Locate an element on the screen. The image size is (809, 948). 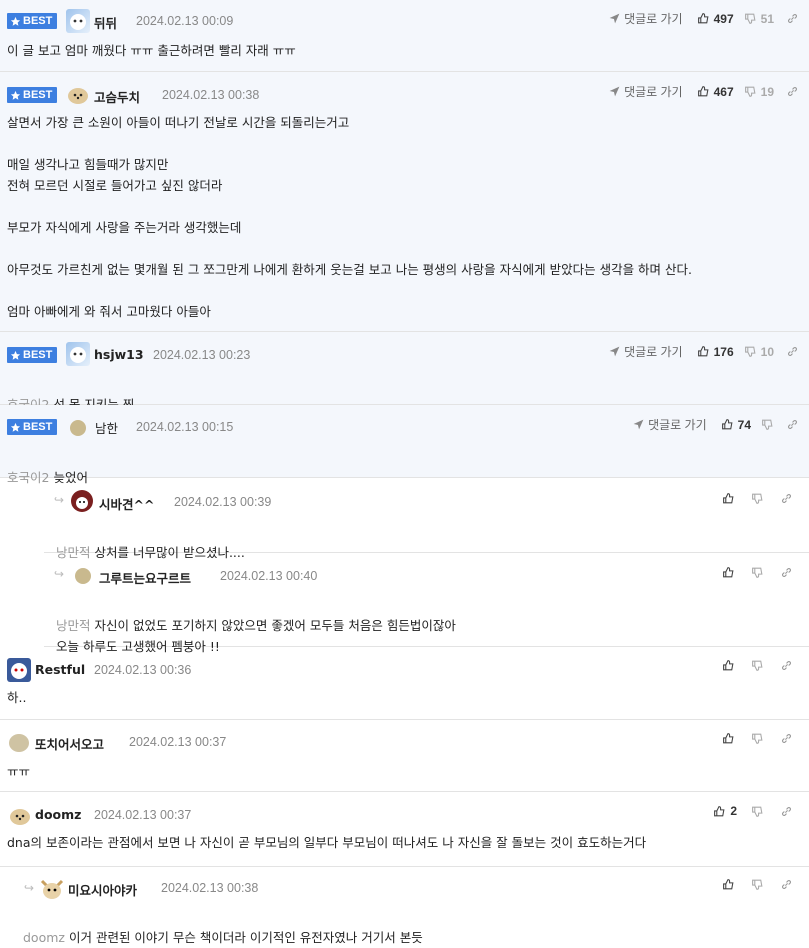
comment-text: 이 글 보고 엄마 깨웠다 ㅠㅠ 출근하려면 빨리 자래 ㅠㅠ is located at coordinates (151, 50).